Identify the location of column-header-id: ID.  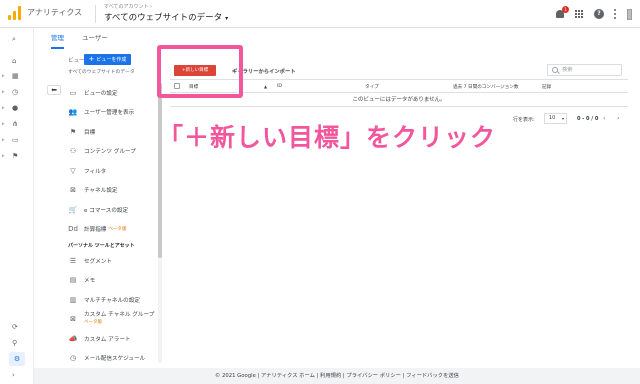
(279, 86).